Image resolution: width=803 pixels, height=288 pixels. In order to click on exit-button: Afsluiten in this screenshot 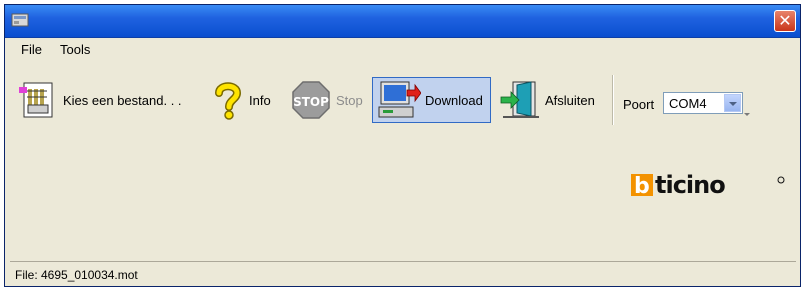, I will do `click(547, 100)`.